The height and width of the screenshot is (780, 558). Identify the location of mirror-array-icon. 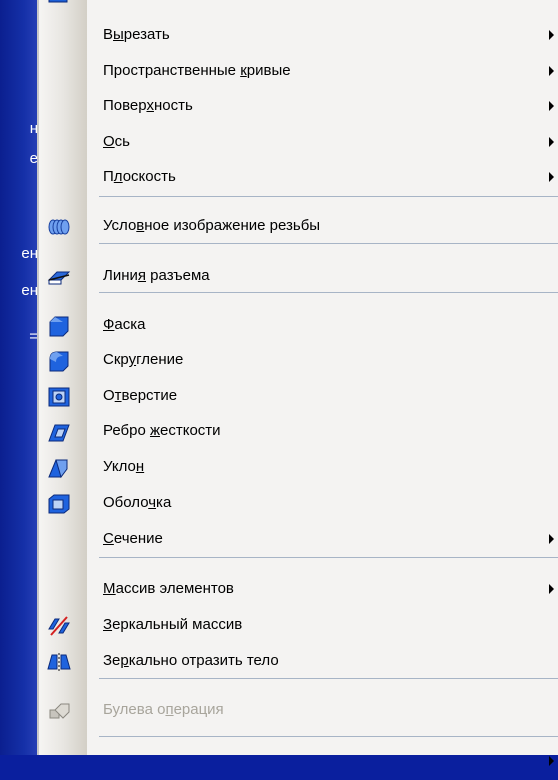
(59, 626).